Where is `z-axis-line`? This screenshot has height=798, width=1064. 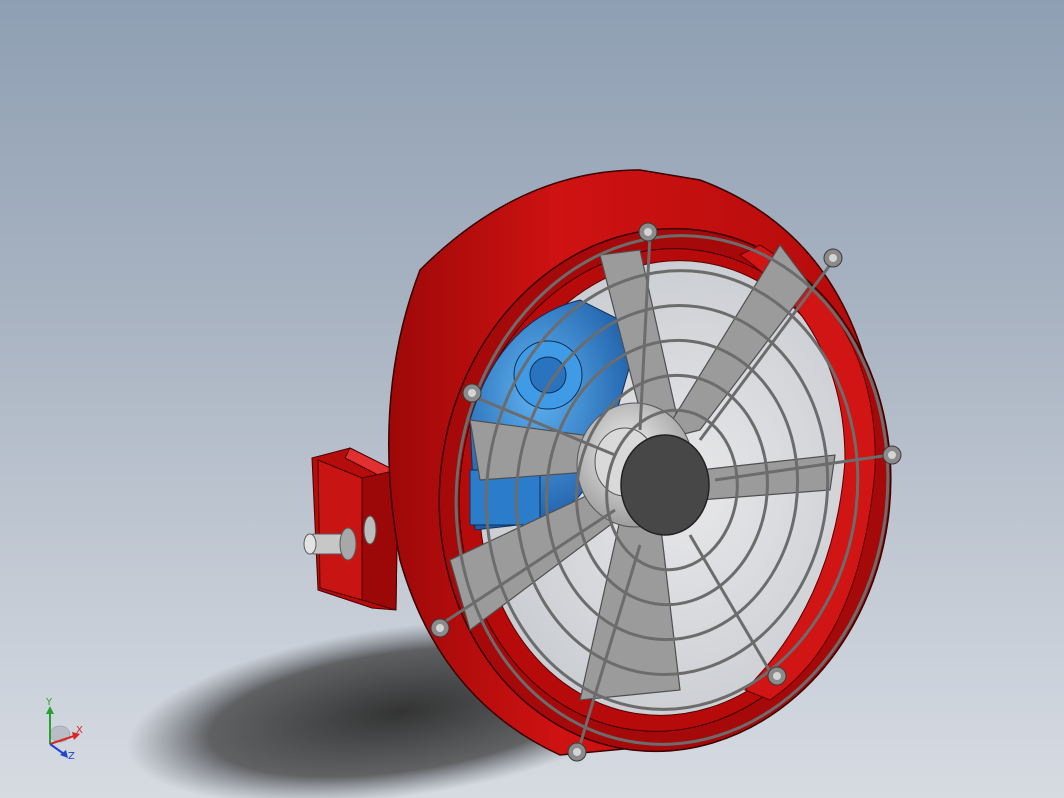
z-axis-line is located at coordinates (57, 749).